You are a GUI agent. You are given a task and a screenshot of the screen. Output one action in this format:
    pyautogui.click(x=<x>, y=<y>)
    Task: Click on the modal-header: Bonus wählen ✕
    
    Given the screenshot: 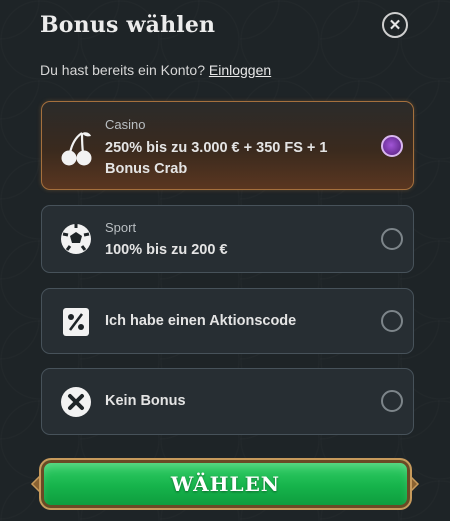 What is the action you would take?
    pyautogui.click(x=235, y=27)
    